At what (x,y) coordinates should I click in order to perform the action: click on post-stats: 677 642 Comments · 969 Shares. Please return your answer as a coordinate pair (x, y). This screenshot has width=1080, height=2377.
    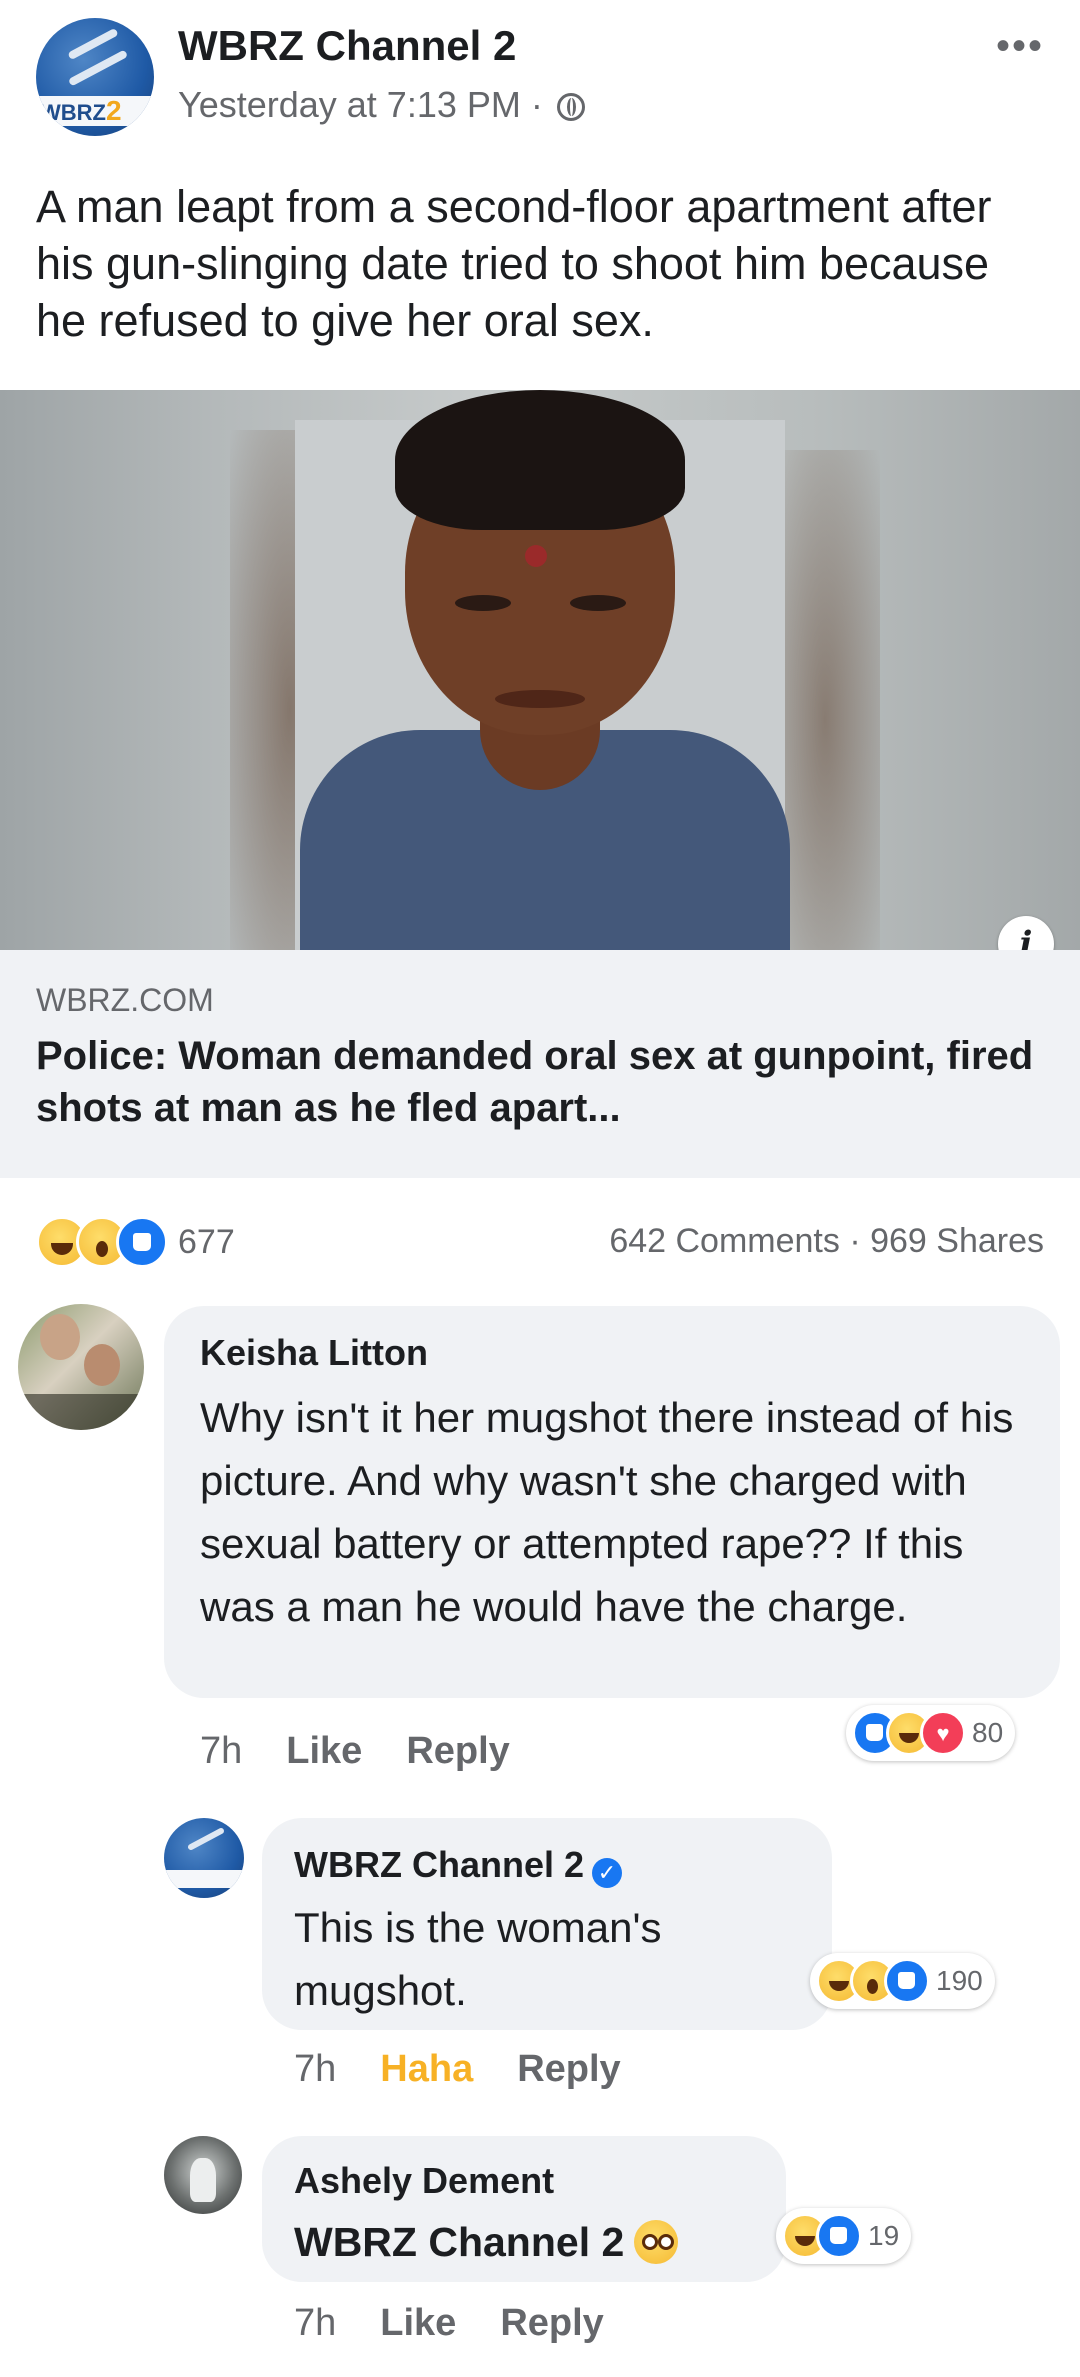
    Looking at the image, I should click on (540, 1245).